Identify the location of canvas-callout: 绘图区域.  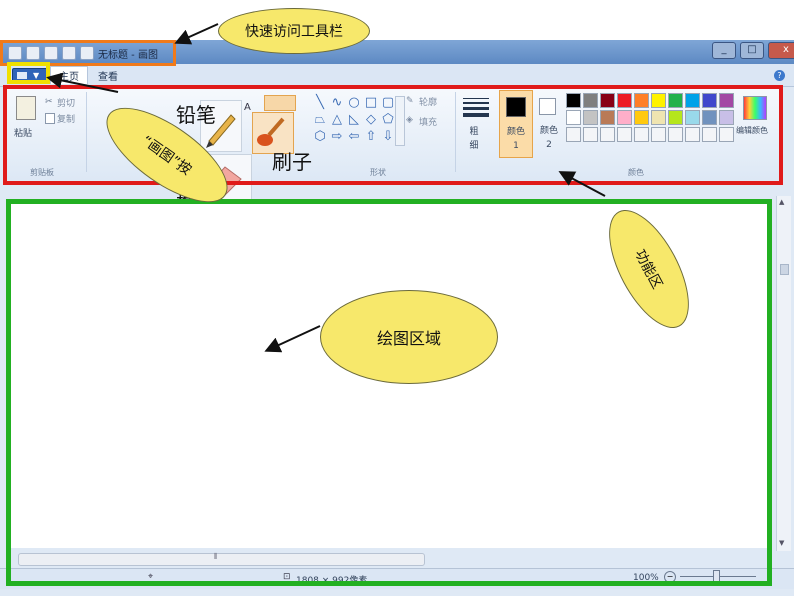
(409, 337).